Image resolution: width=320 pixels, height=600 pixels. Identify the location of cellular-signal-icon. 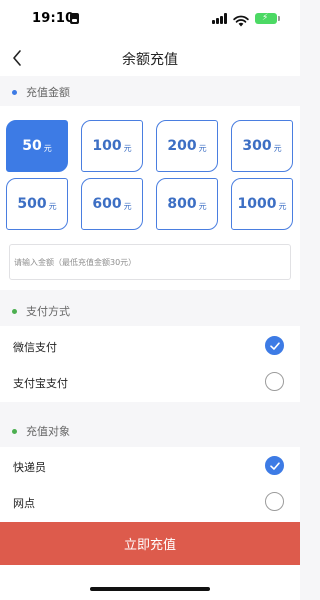
(220, 18).